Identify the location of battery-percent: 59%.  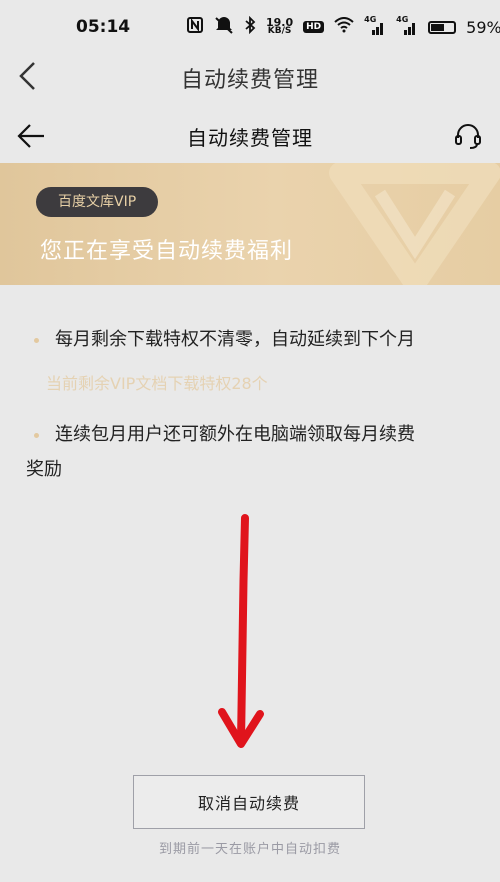
(483, 27).